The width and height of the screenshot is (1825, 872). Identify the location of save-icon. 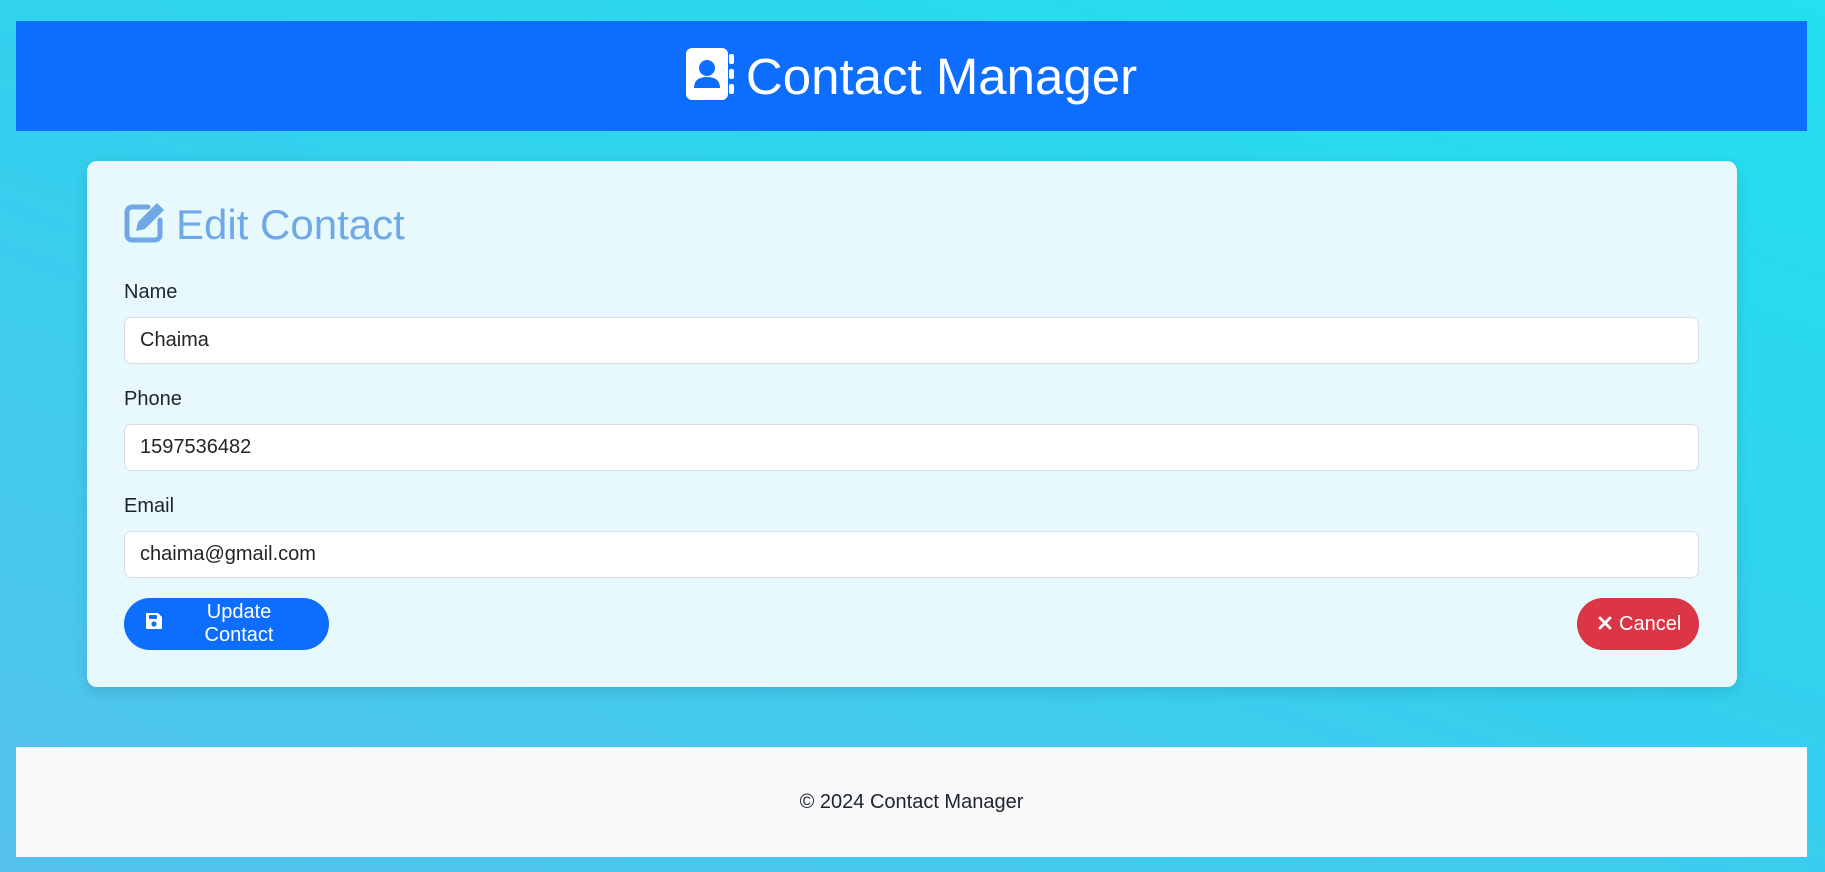
(154, 624).